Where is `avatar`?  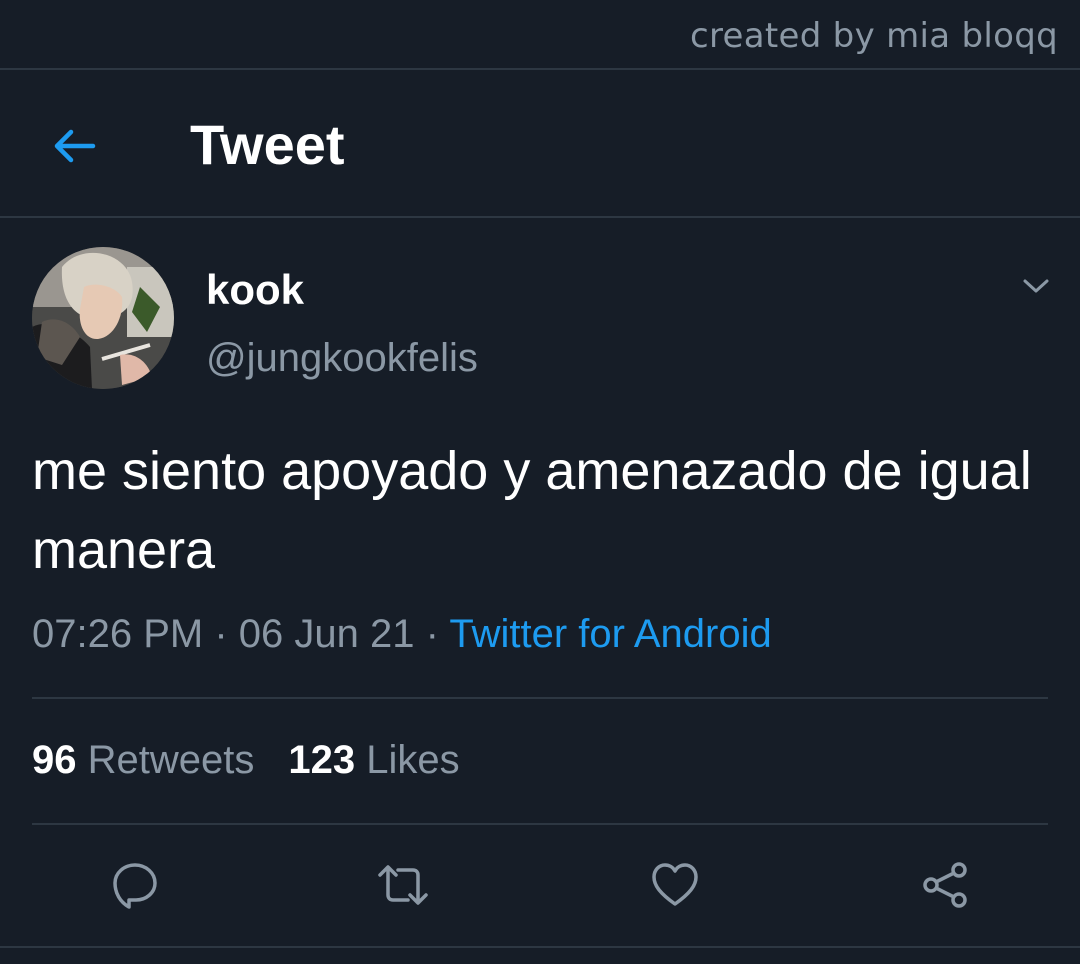
avatar is located at coordinates (103, 318).